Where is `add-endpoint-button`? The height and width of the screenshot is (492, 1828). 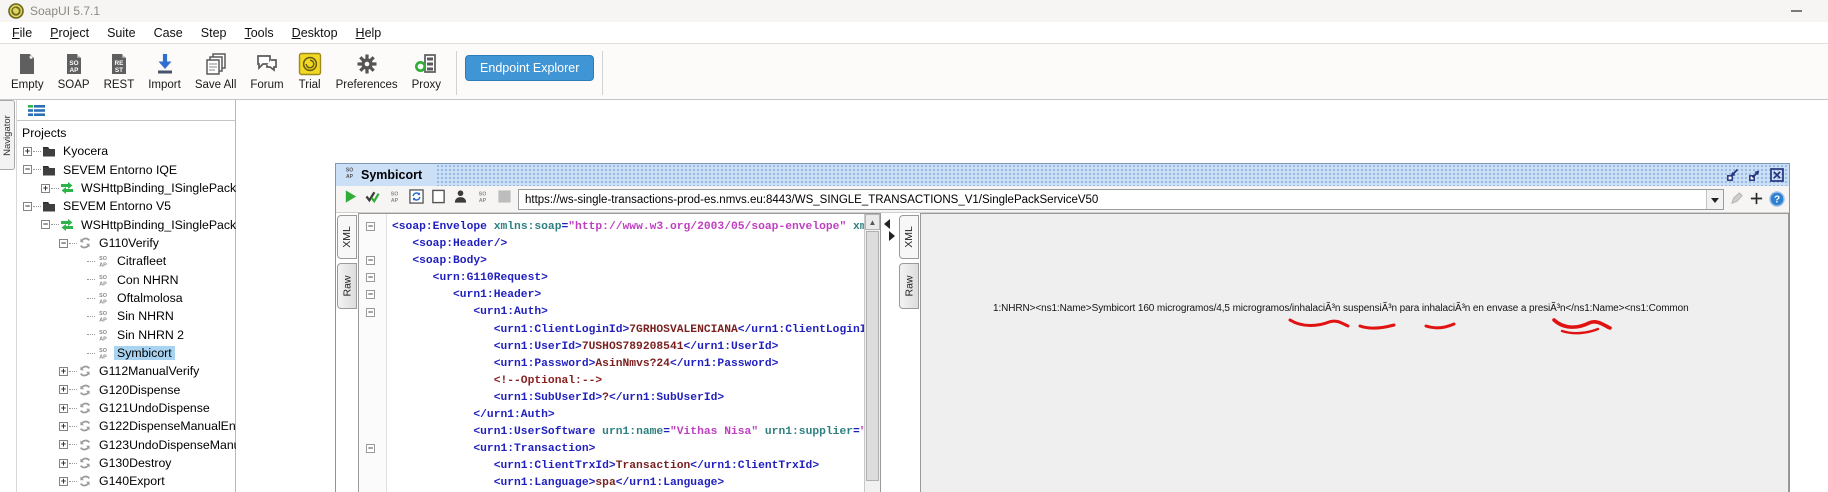
add-endpoint-button is located at coordinates (1756, 198).